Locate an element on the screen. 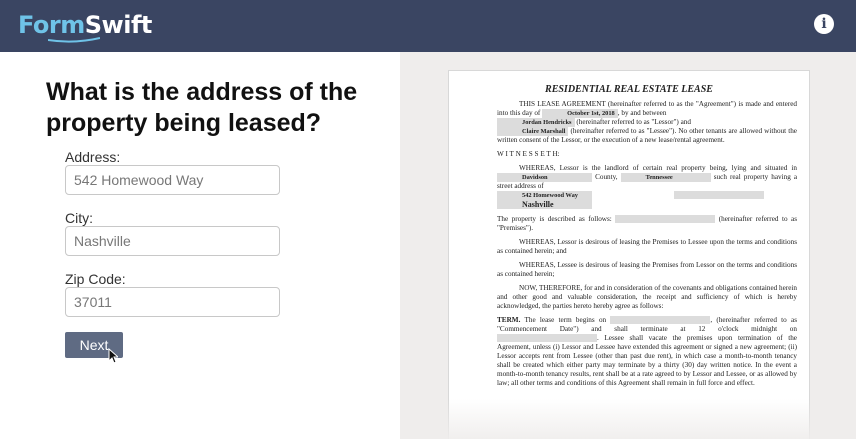 Image resolution: width=856 pixels, height=439 pixels. doc-text: The property is described as follows: is located at coordinates (554, 219).